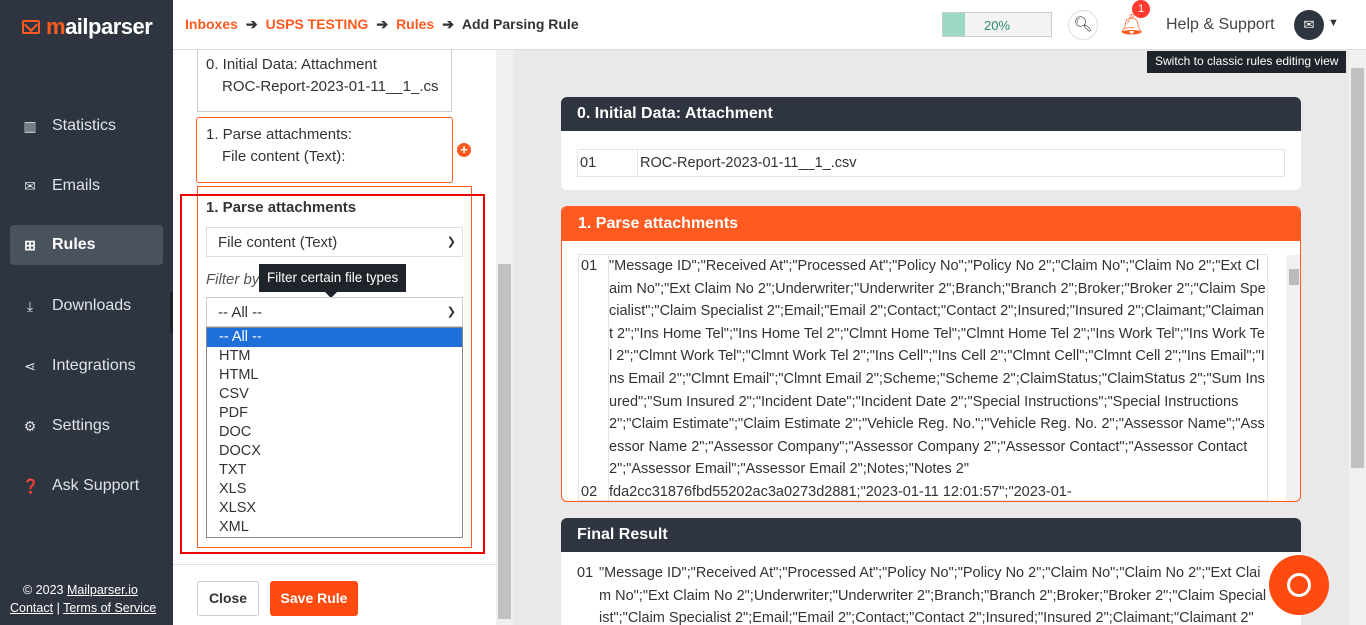  I want to click on search-button: 🔍︎, so click(1083, 25).